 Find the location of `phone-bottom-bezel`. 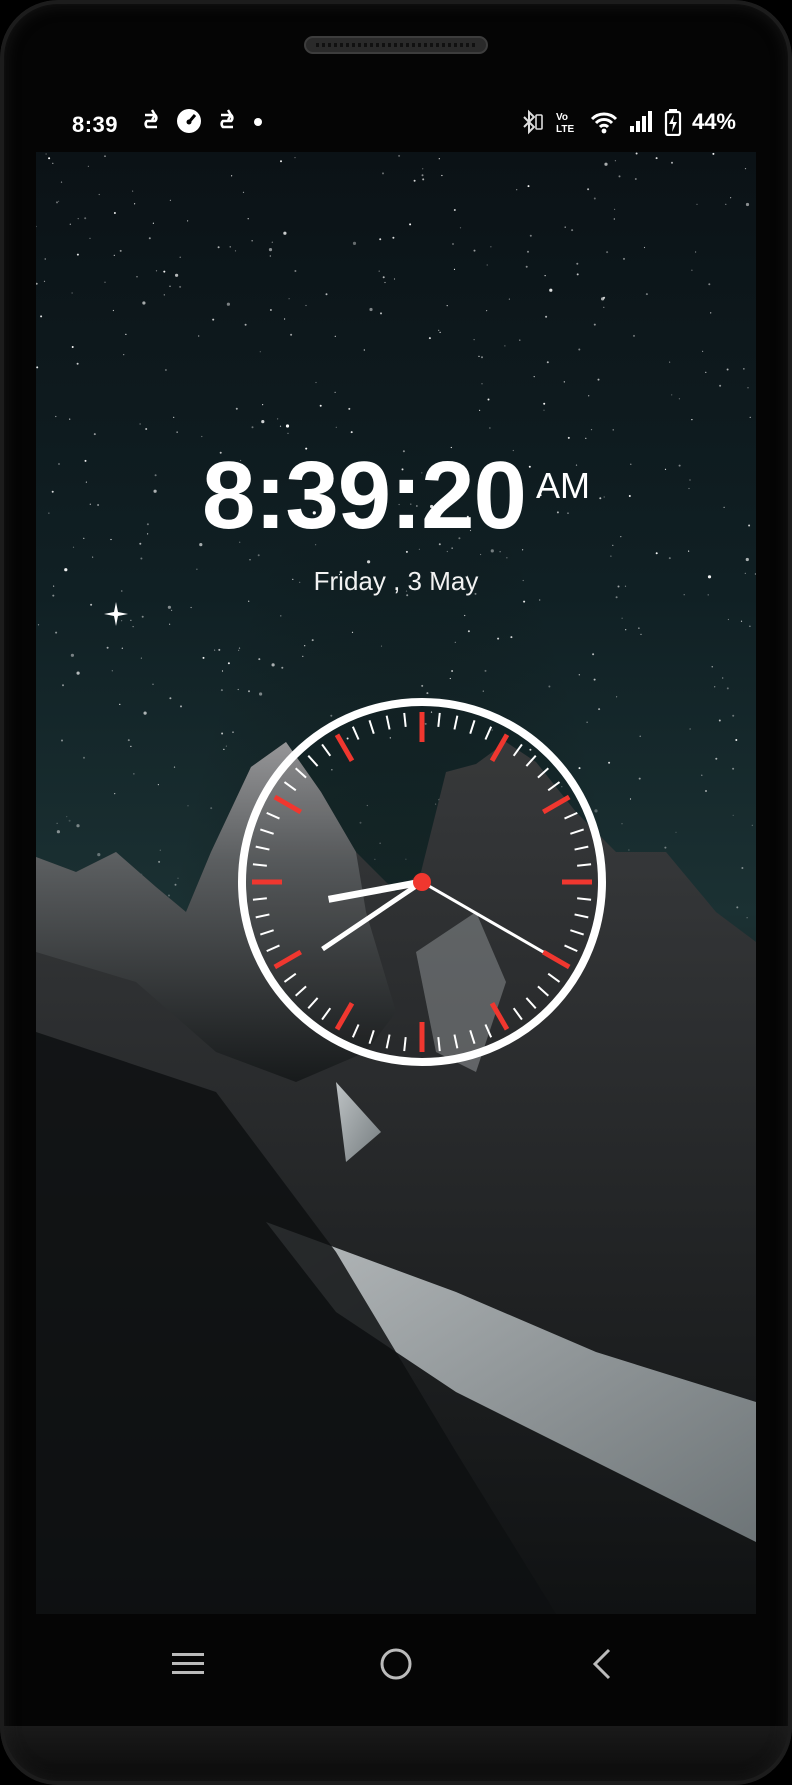

phone-bottom-bezel is located at coordinates (396, 1755).